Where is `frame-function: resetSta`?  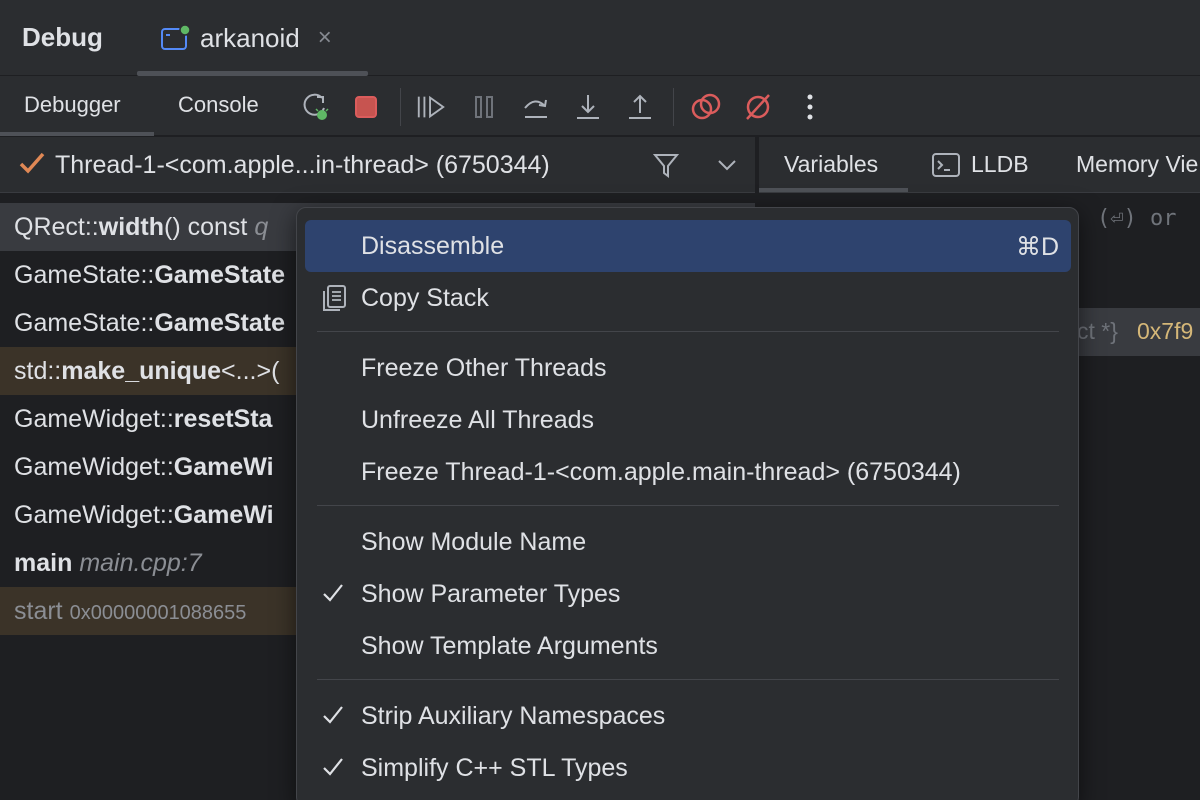
frame-function: resetSta is located at coordinates (223, 419).